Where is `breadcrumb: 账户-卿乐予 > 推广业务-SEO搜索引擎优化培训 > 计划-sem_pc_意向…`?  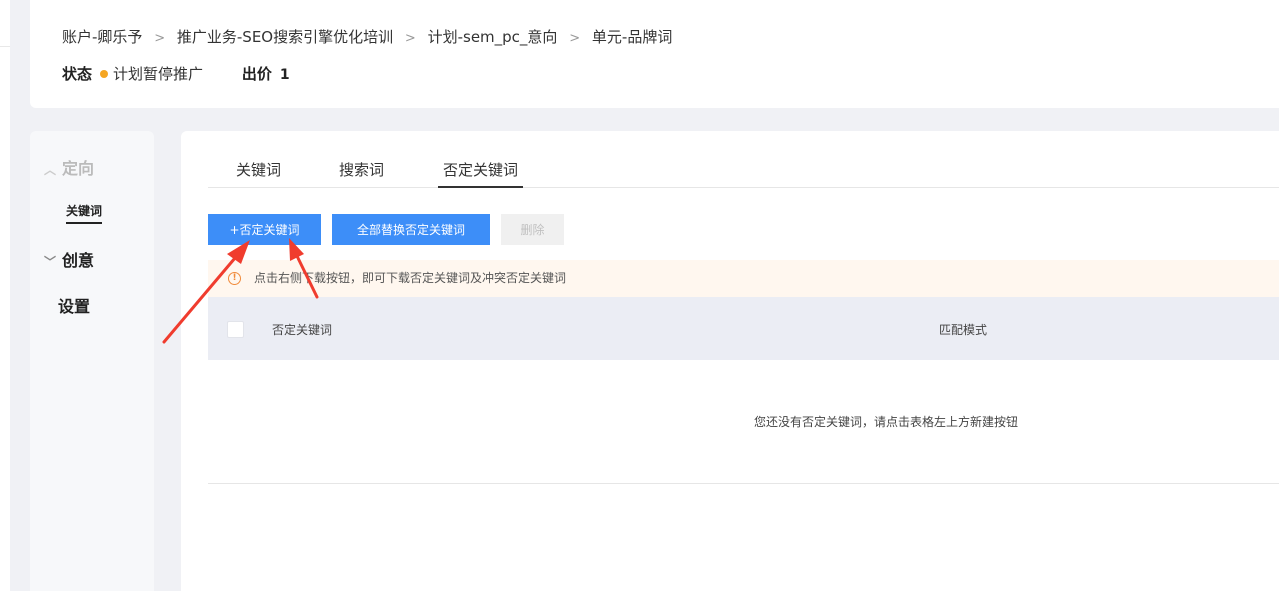 breadcrumb: 账户-卿乐予 > 推广业务-SEO搜索引擎优化培训 > 计划-sem_pc_意向… is located at coordinates (367, 36).